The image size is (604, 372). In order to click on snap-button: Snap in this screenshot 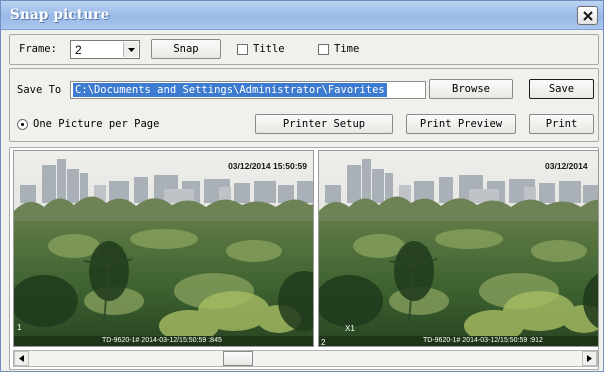, I will do `click(186, 49)`.